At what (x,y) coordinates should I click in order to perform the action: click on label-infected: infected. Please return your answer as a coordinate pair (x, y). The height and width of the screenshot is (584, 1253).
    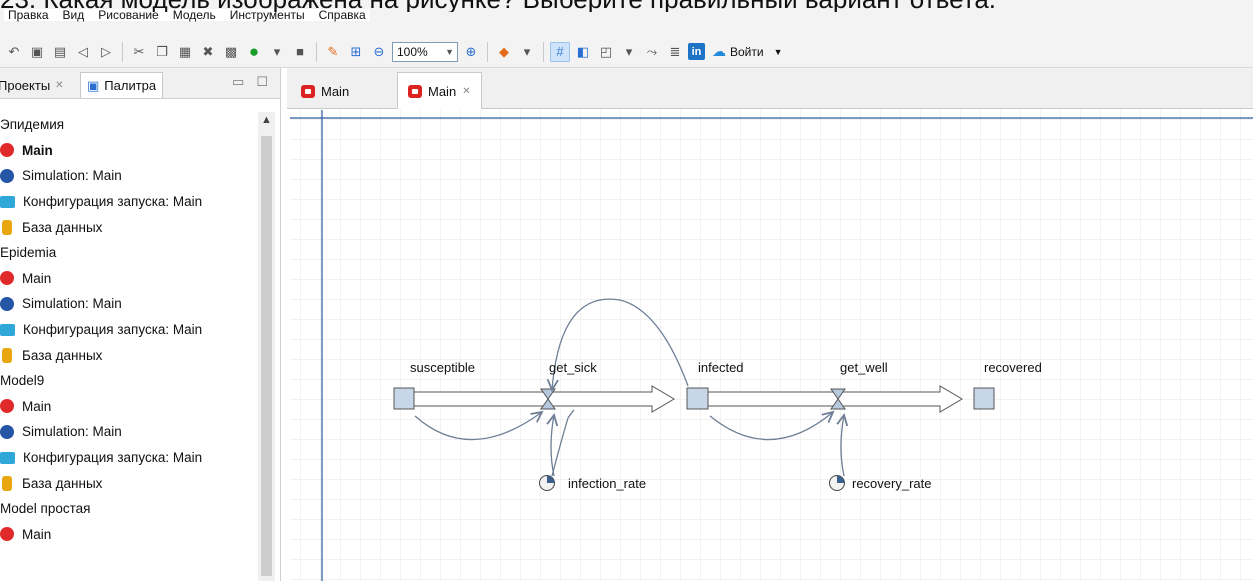
    Looking at the image, I should click on (721, 367).